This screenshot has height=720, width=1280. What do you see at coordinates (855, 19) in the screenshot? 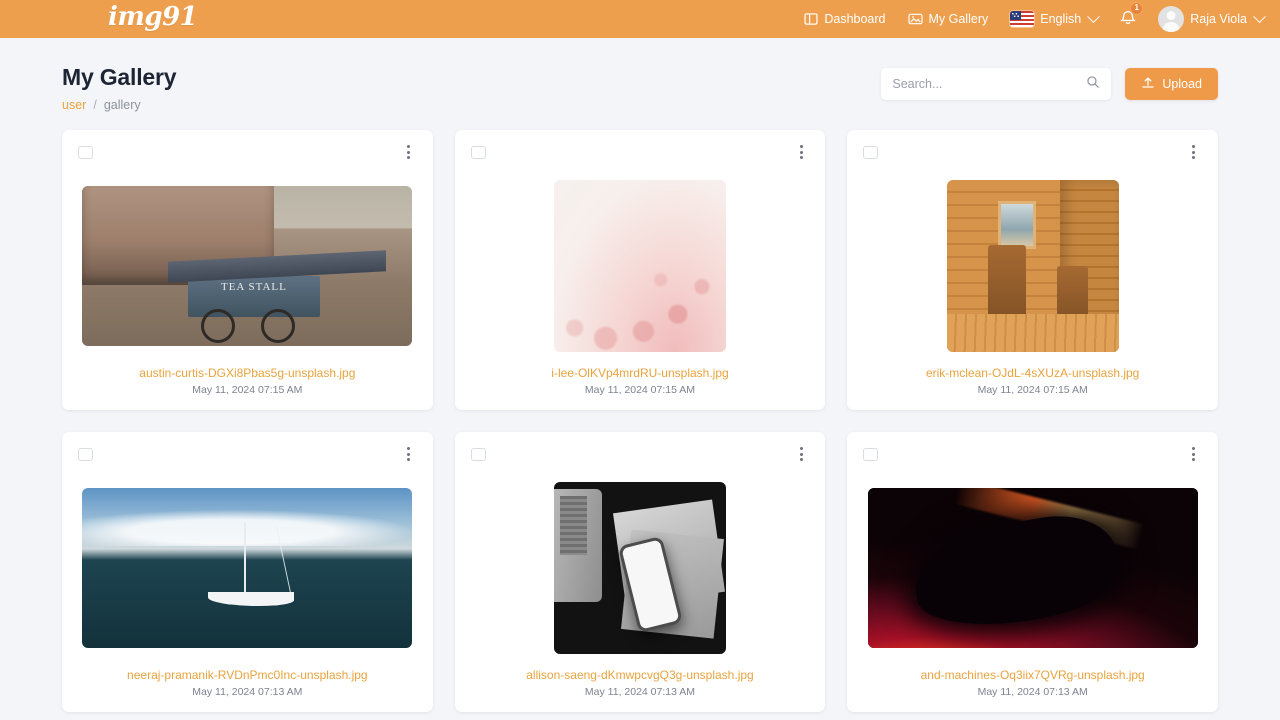
I see `nav-item-dashboard-label: Dashboard` at bounding box center [855, 19].